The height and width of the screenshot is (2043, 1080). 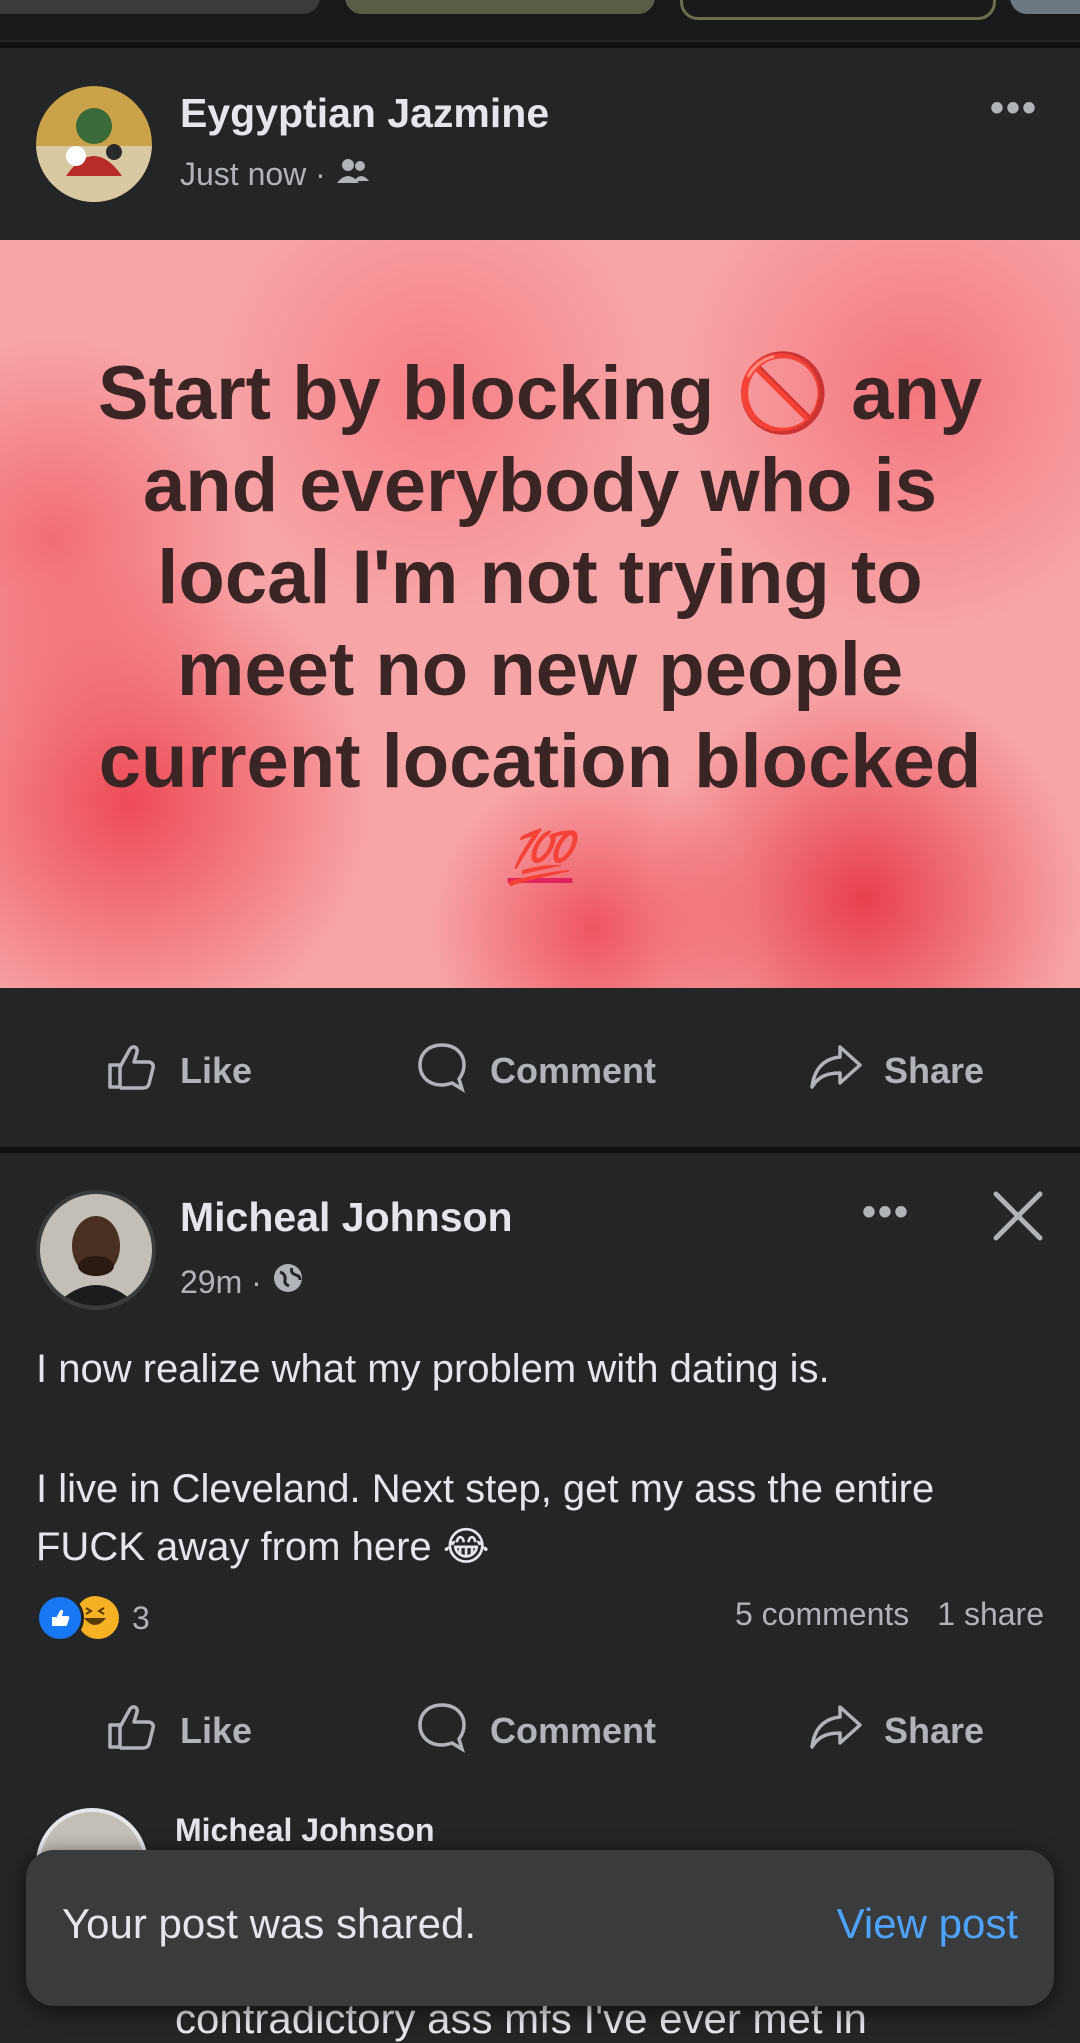 I want to click on comments-count: 5 comments, so click(x=822, y=1614).